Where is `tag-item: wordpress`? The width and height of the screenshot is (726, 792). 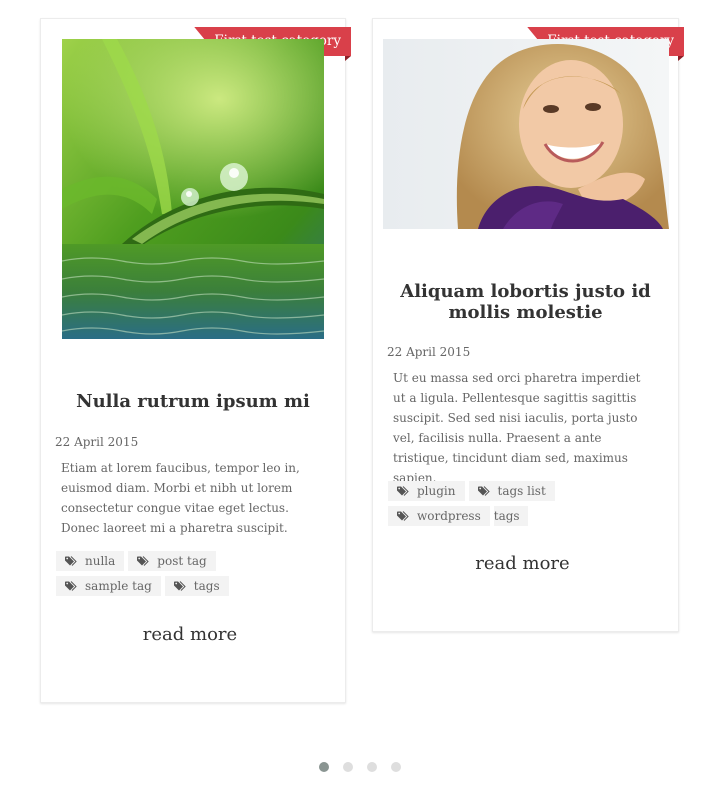 tag-item: wordpress is located at coordinates (439, 516).